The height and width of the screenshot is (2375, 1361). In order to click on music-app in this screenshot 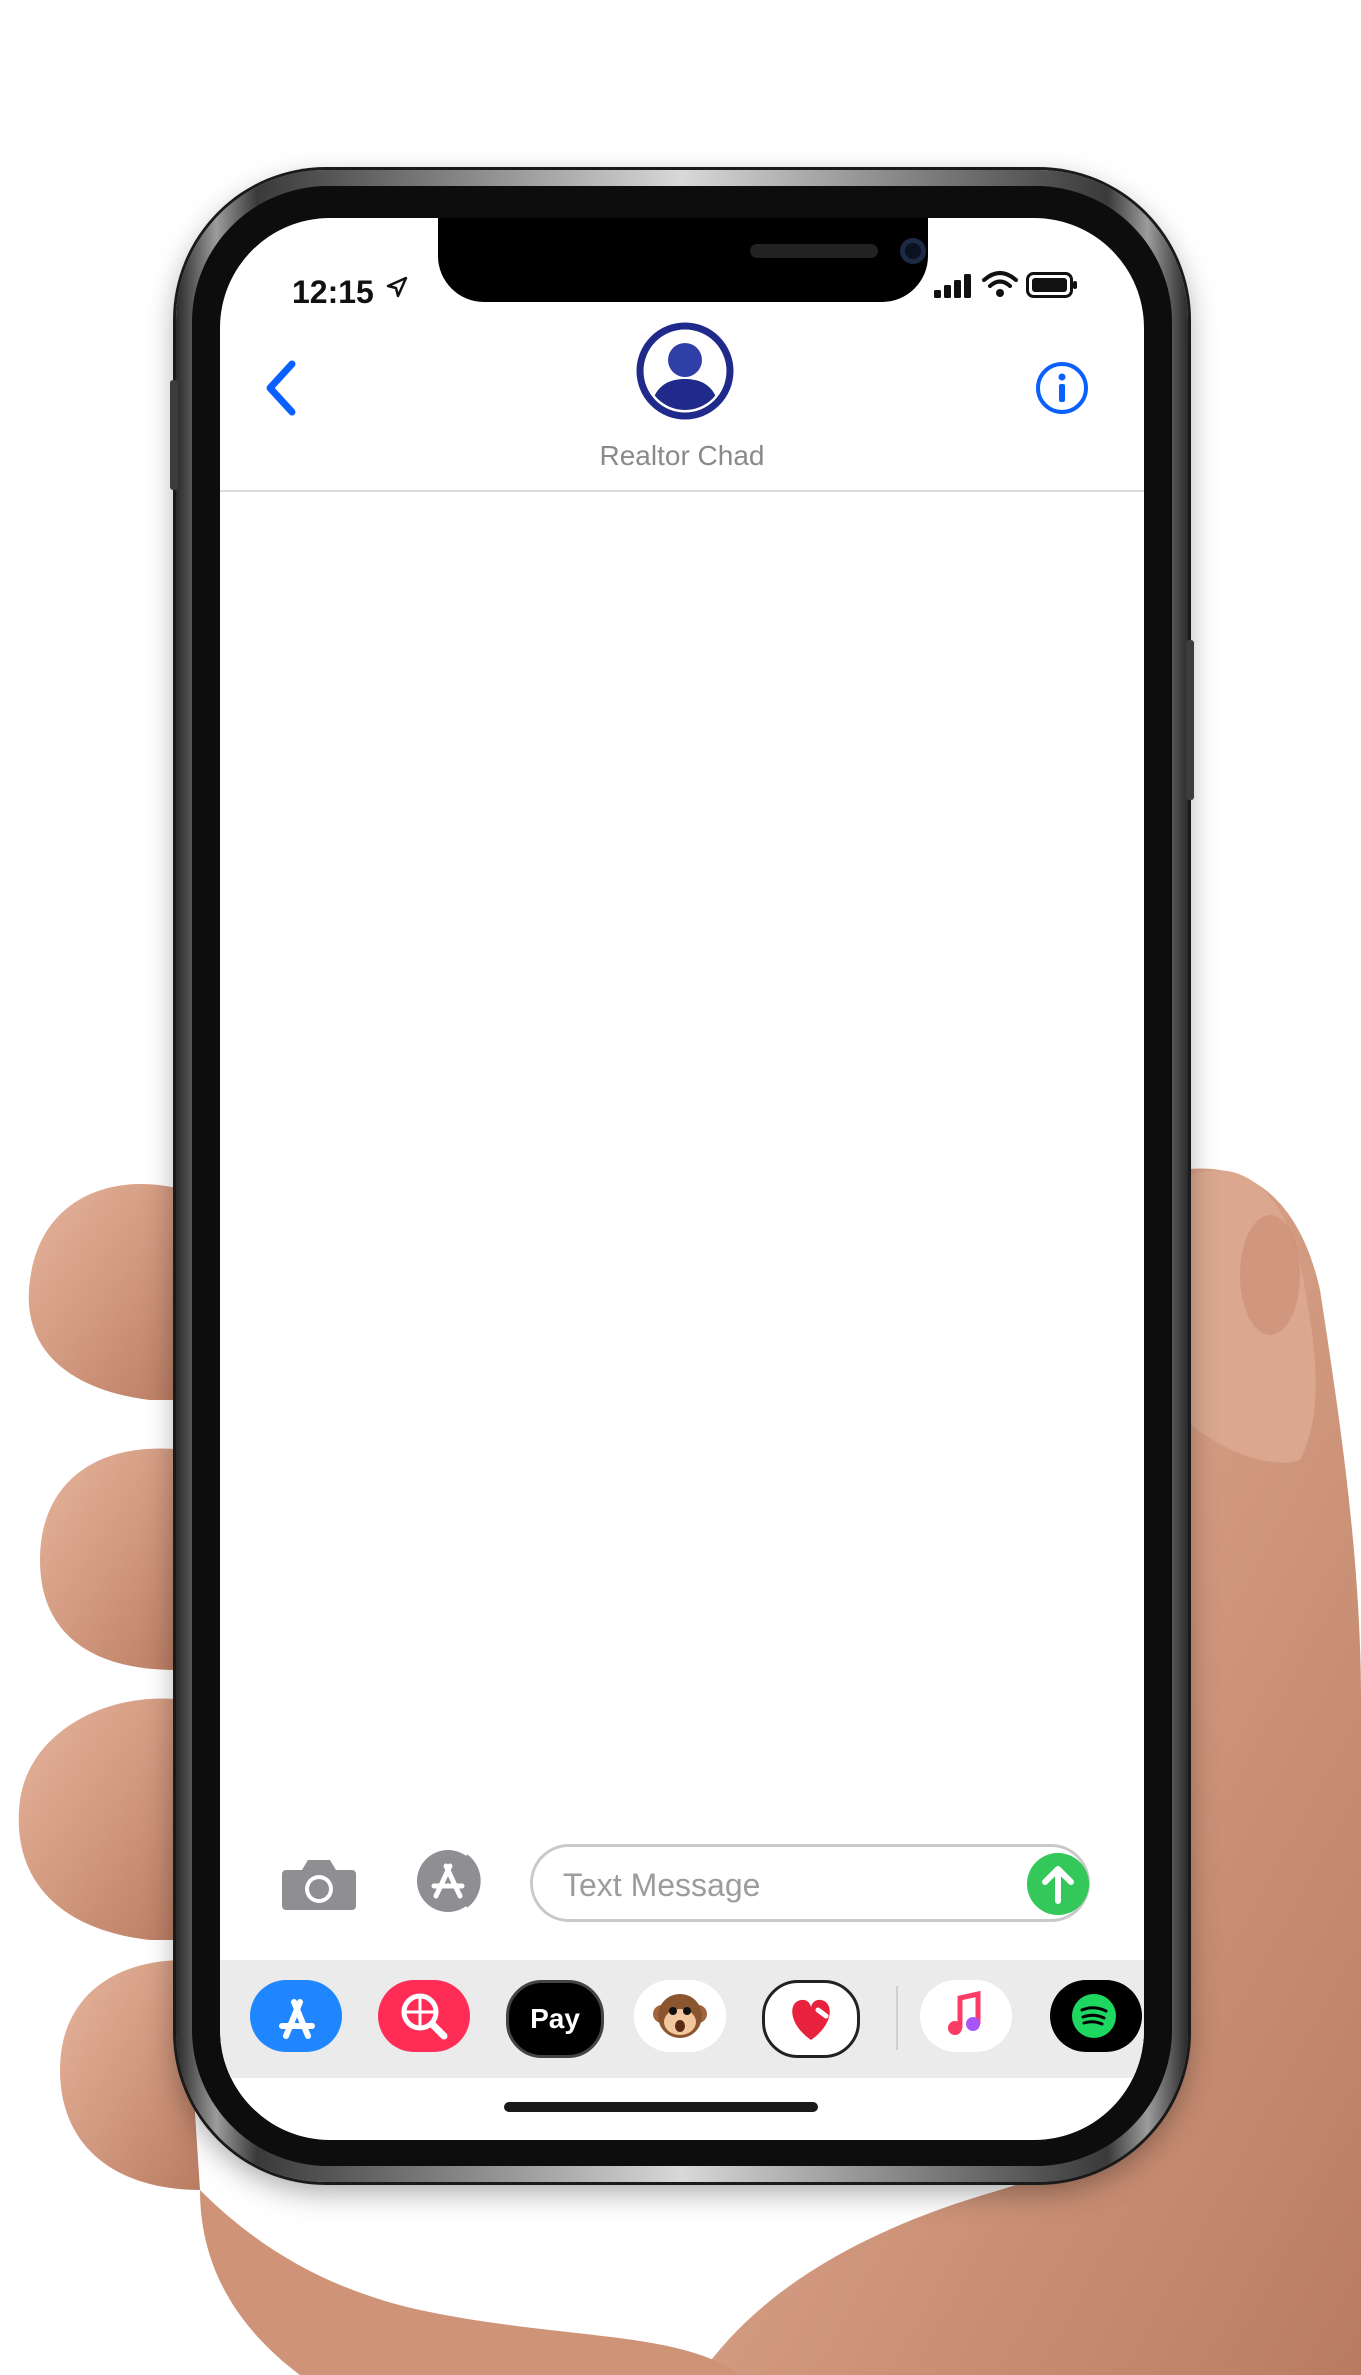, I will do `click(966, 2016)`.